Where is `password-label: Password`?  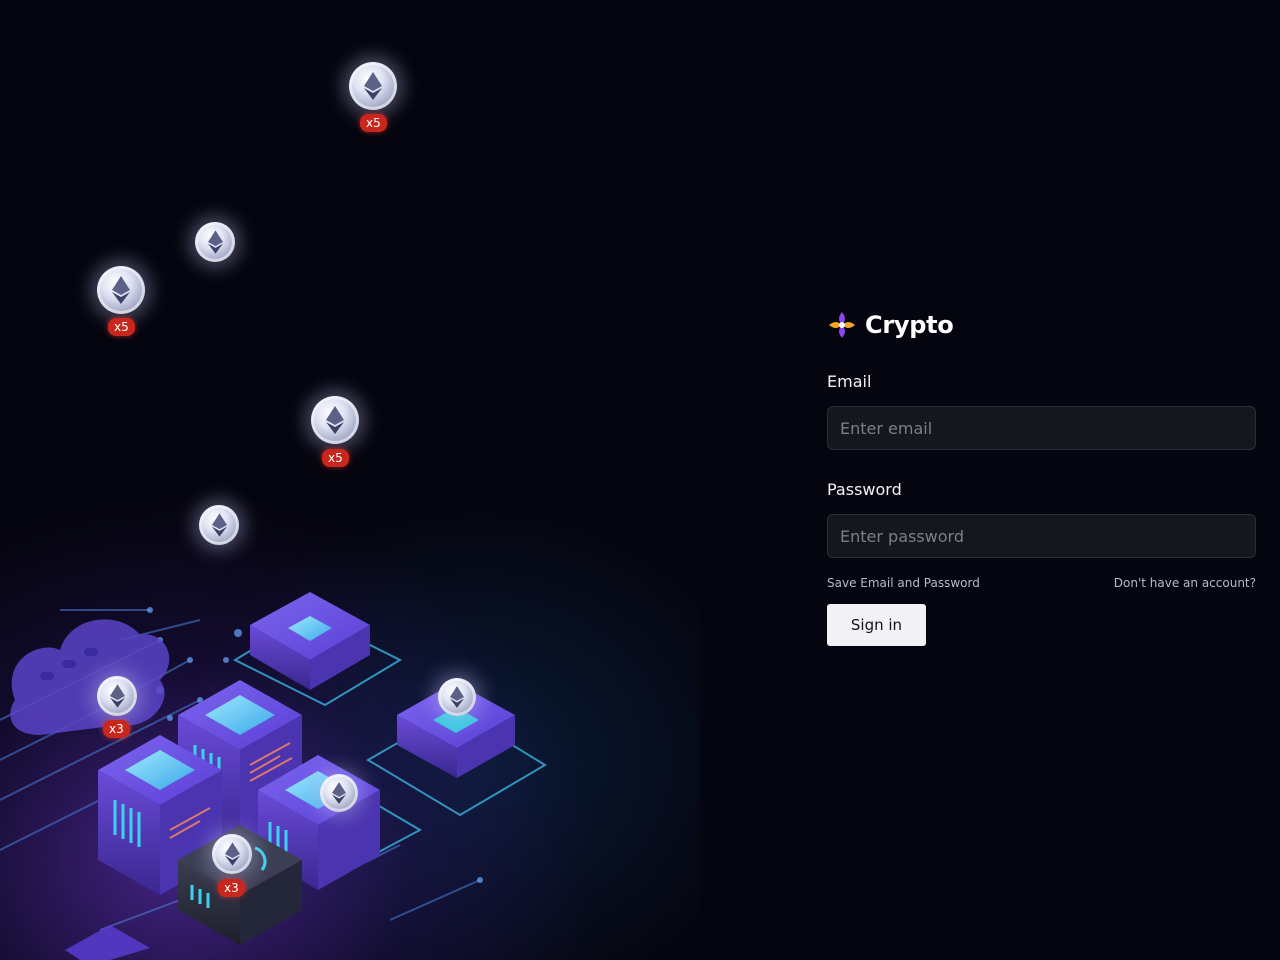
password-label: Password is located at coordinates (864, 489).